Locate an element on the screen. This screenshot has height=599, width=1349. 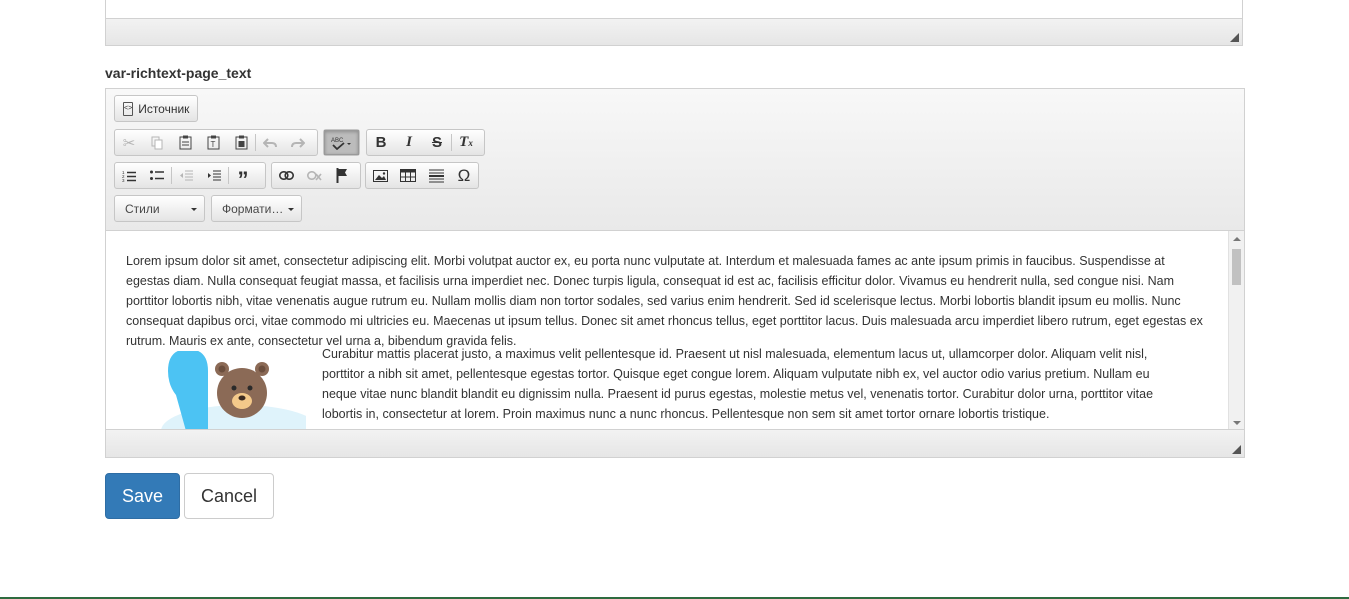
table-icon is located at coordinates (408, 175).